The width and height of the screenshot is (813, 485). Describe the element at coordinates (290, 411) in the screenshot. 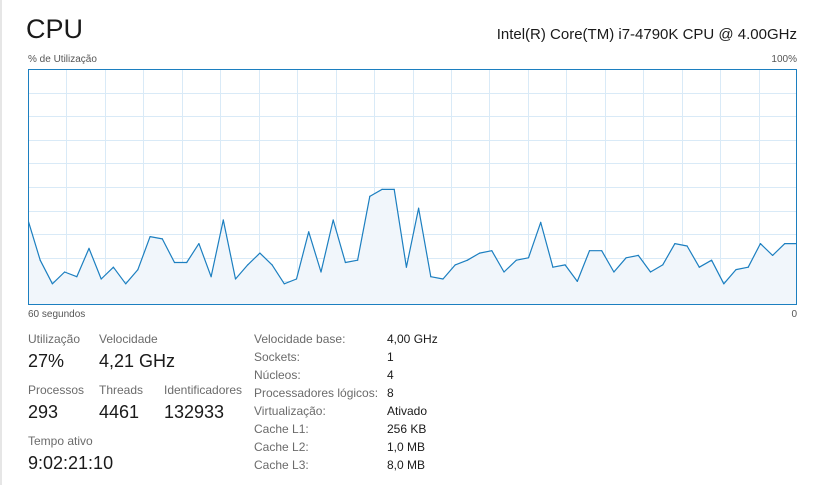

I see `spec-virtualization-key: Virtualização:` at that location.